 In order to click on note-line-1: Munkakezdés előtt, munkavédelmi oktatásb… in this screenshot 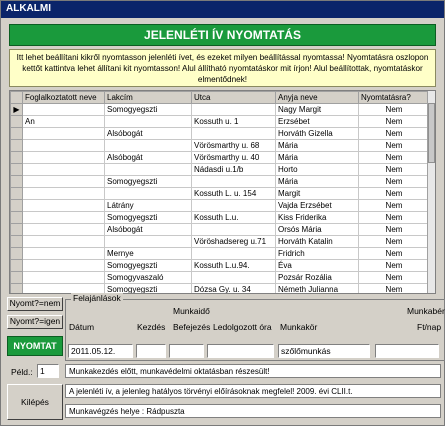, I will do `click(253, 371)`.